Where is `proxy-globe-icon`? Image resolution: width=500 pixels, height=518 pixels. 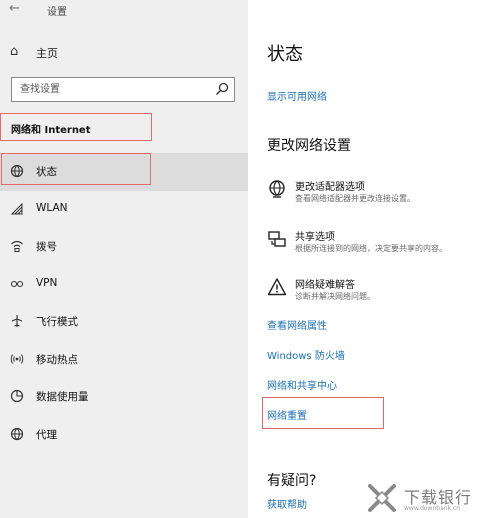 proxy-globe-icon is located at coordinates (17, 433).